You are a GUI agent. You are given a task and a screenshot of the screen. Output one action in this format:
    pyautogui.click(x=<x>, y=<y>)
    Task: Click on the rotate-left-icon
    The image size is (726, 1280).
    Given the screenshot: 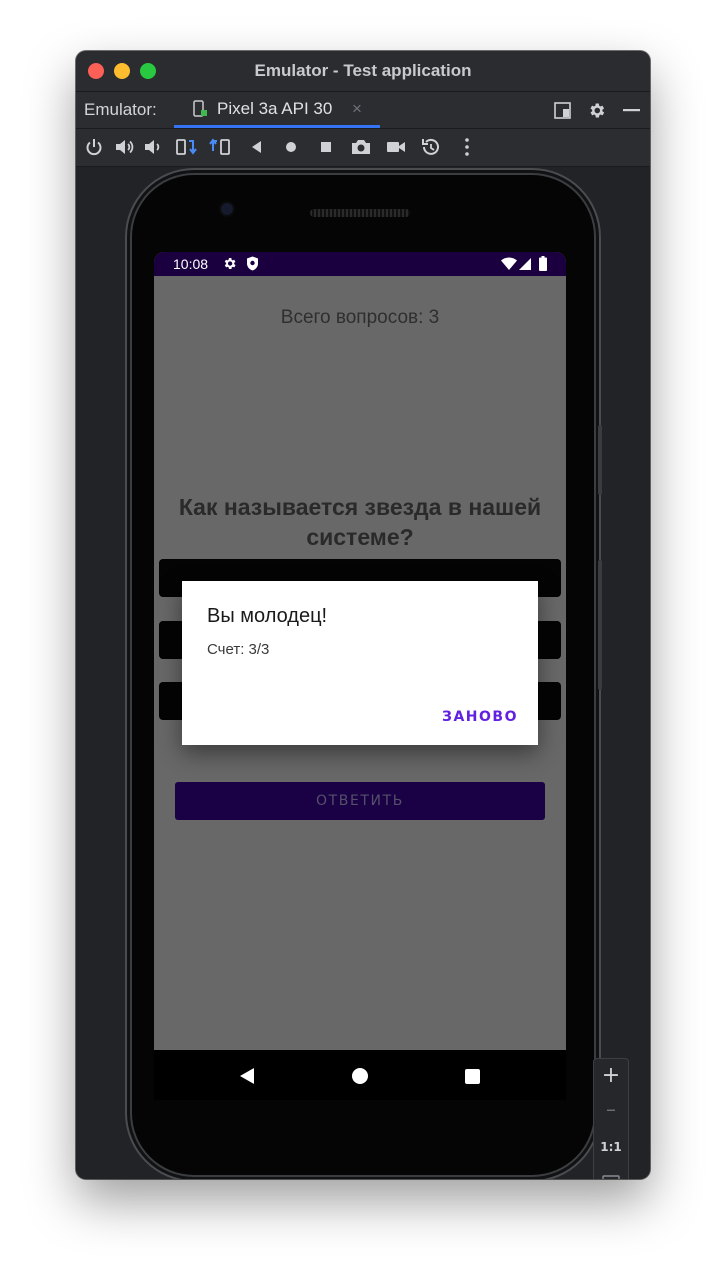 What is the action you would take?
    pyautogui.click(x=186, y=147)
    